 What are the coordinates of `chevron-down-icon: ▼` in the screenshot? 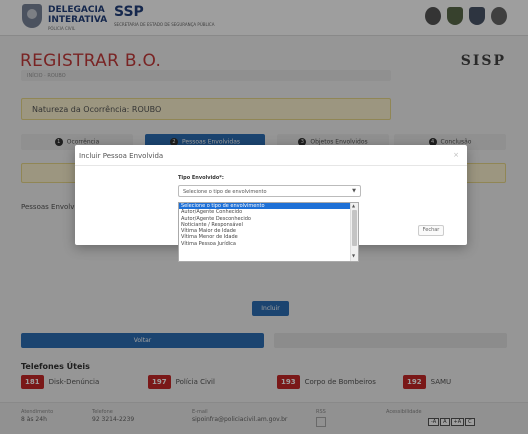 It's located at (354, 191).